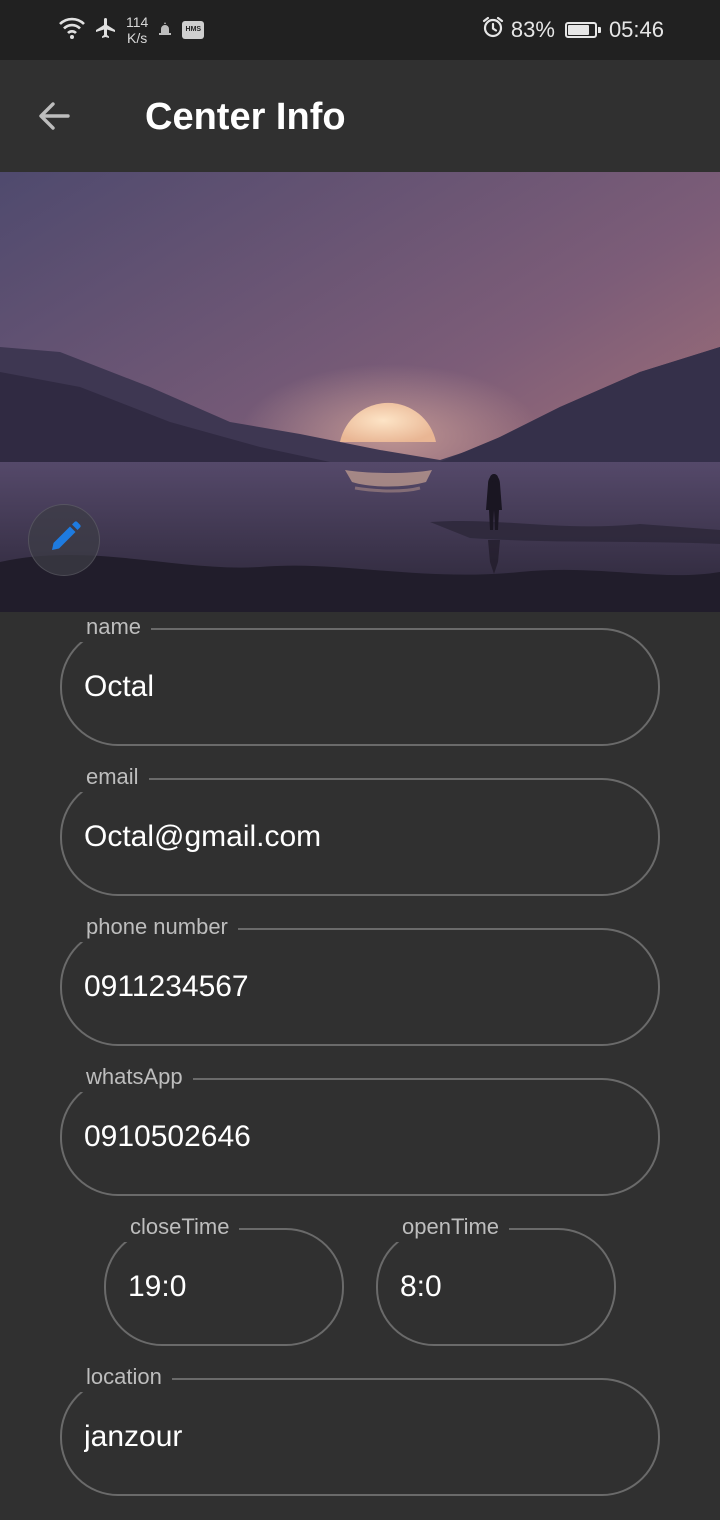  I want to click on battery-percent: 83%, so click(532, 29).